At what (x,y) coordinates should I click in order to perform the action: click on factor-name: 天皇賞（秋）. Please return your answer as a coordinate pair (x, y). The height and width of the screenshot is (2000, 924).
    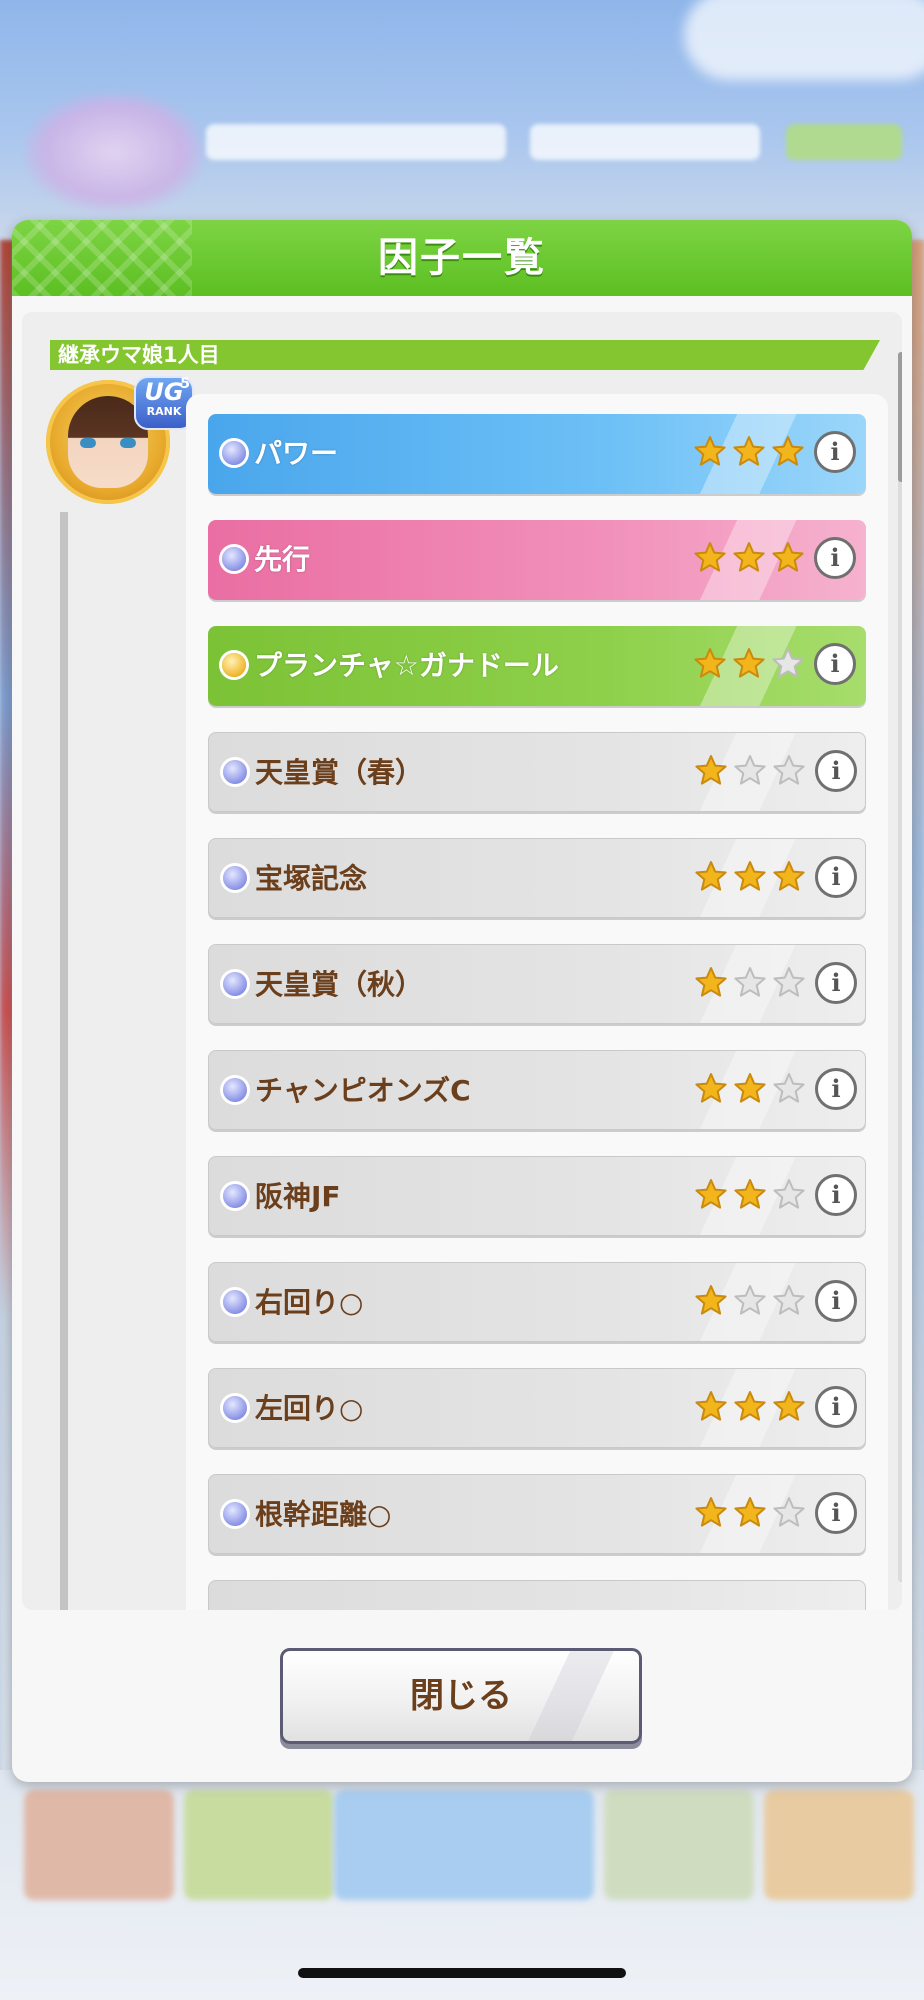
    Looking at the image, I should click on (339, 984).